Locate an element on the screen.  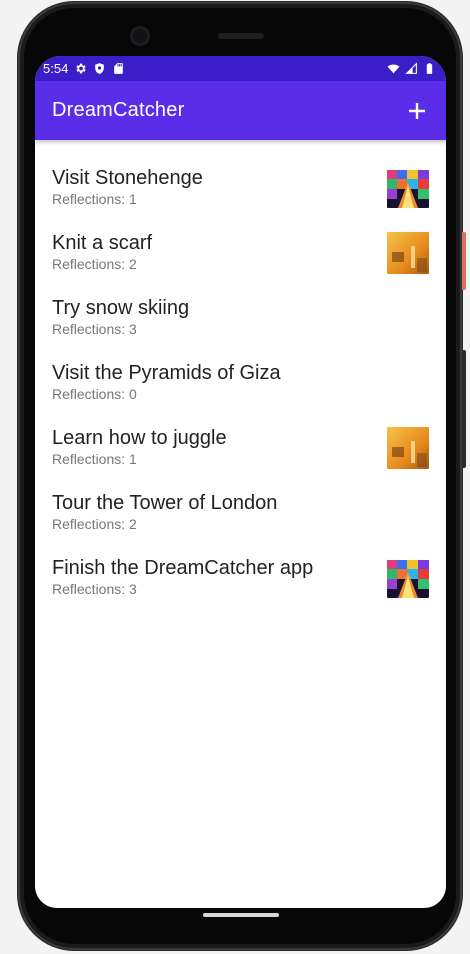
earpiece-speaker is located at coordinates (241, 36).